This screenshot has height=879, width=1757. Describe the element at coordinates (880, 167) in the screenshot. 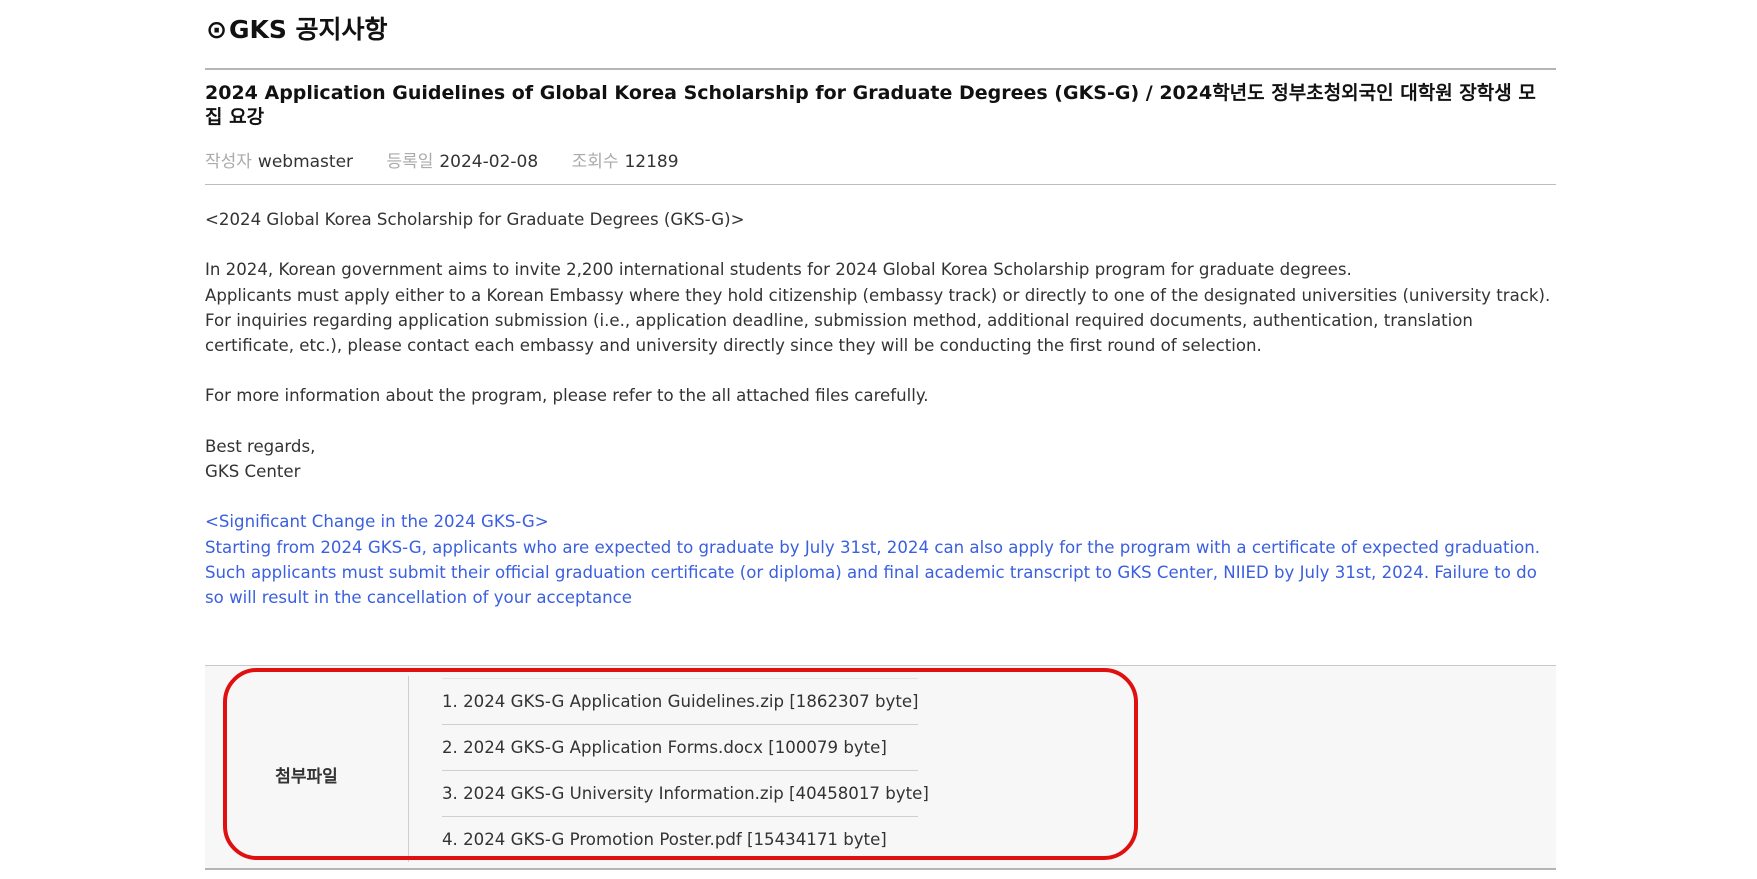

I see `post-meta: 작성자 webmaster 등록일 2024-02-08 조회수 12189` at that location.